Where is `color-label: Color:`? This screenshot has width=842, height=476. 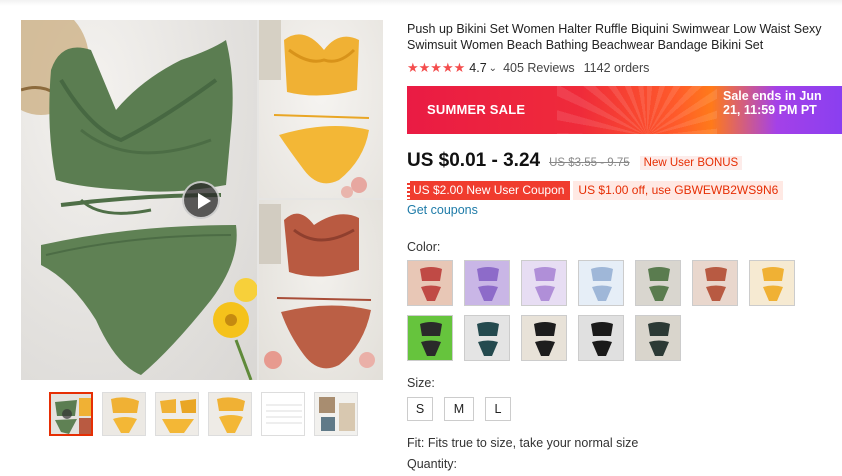
color-label: Color: is located at coordinates (424, 247).